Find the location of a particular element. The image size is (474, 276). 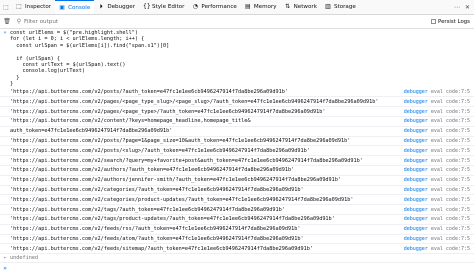

persist-logs-toggle: Persist Logs is located at coordinates (450, 21).